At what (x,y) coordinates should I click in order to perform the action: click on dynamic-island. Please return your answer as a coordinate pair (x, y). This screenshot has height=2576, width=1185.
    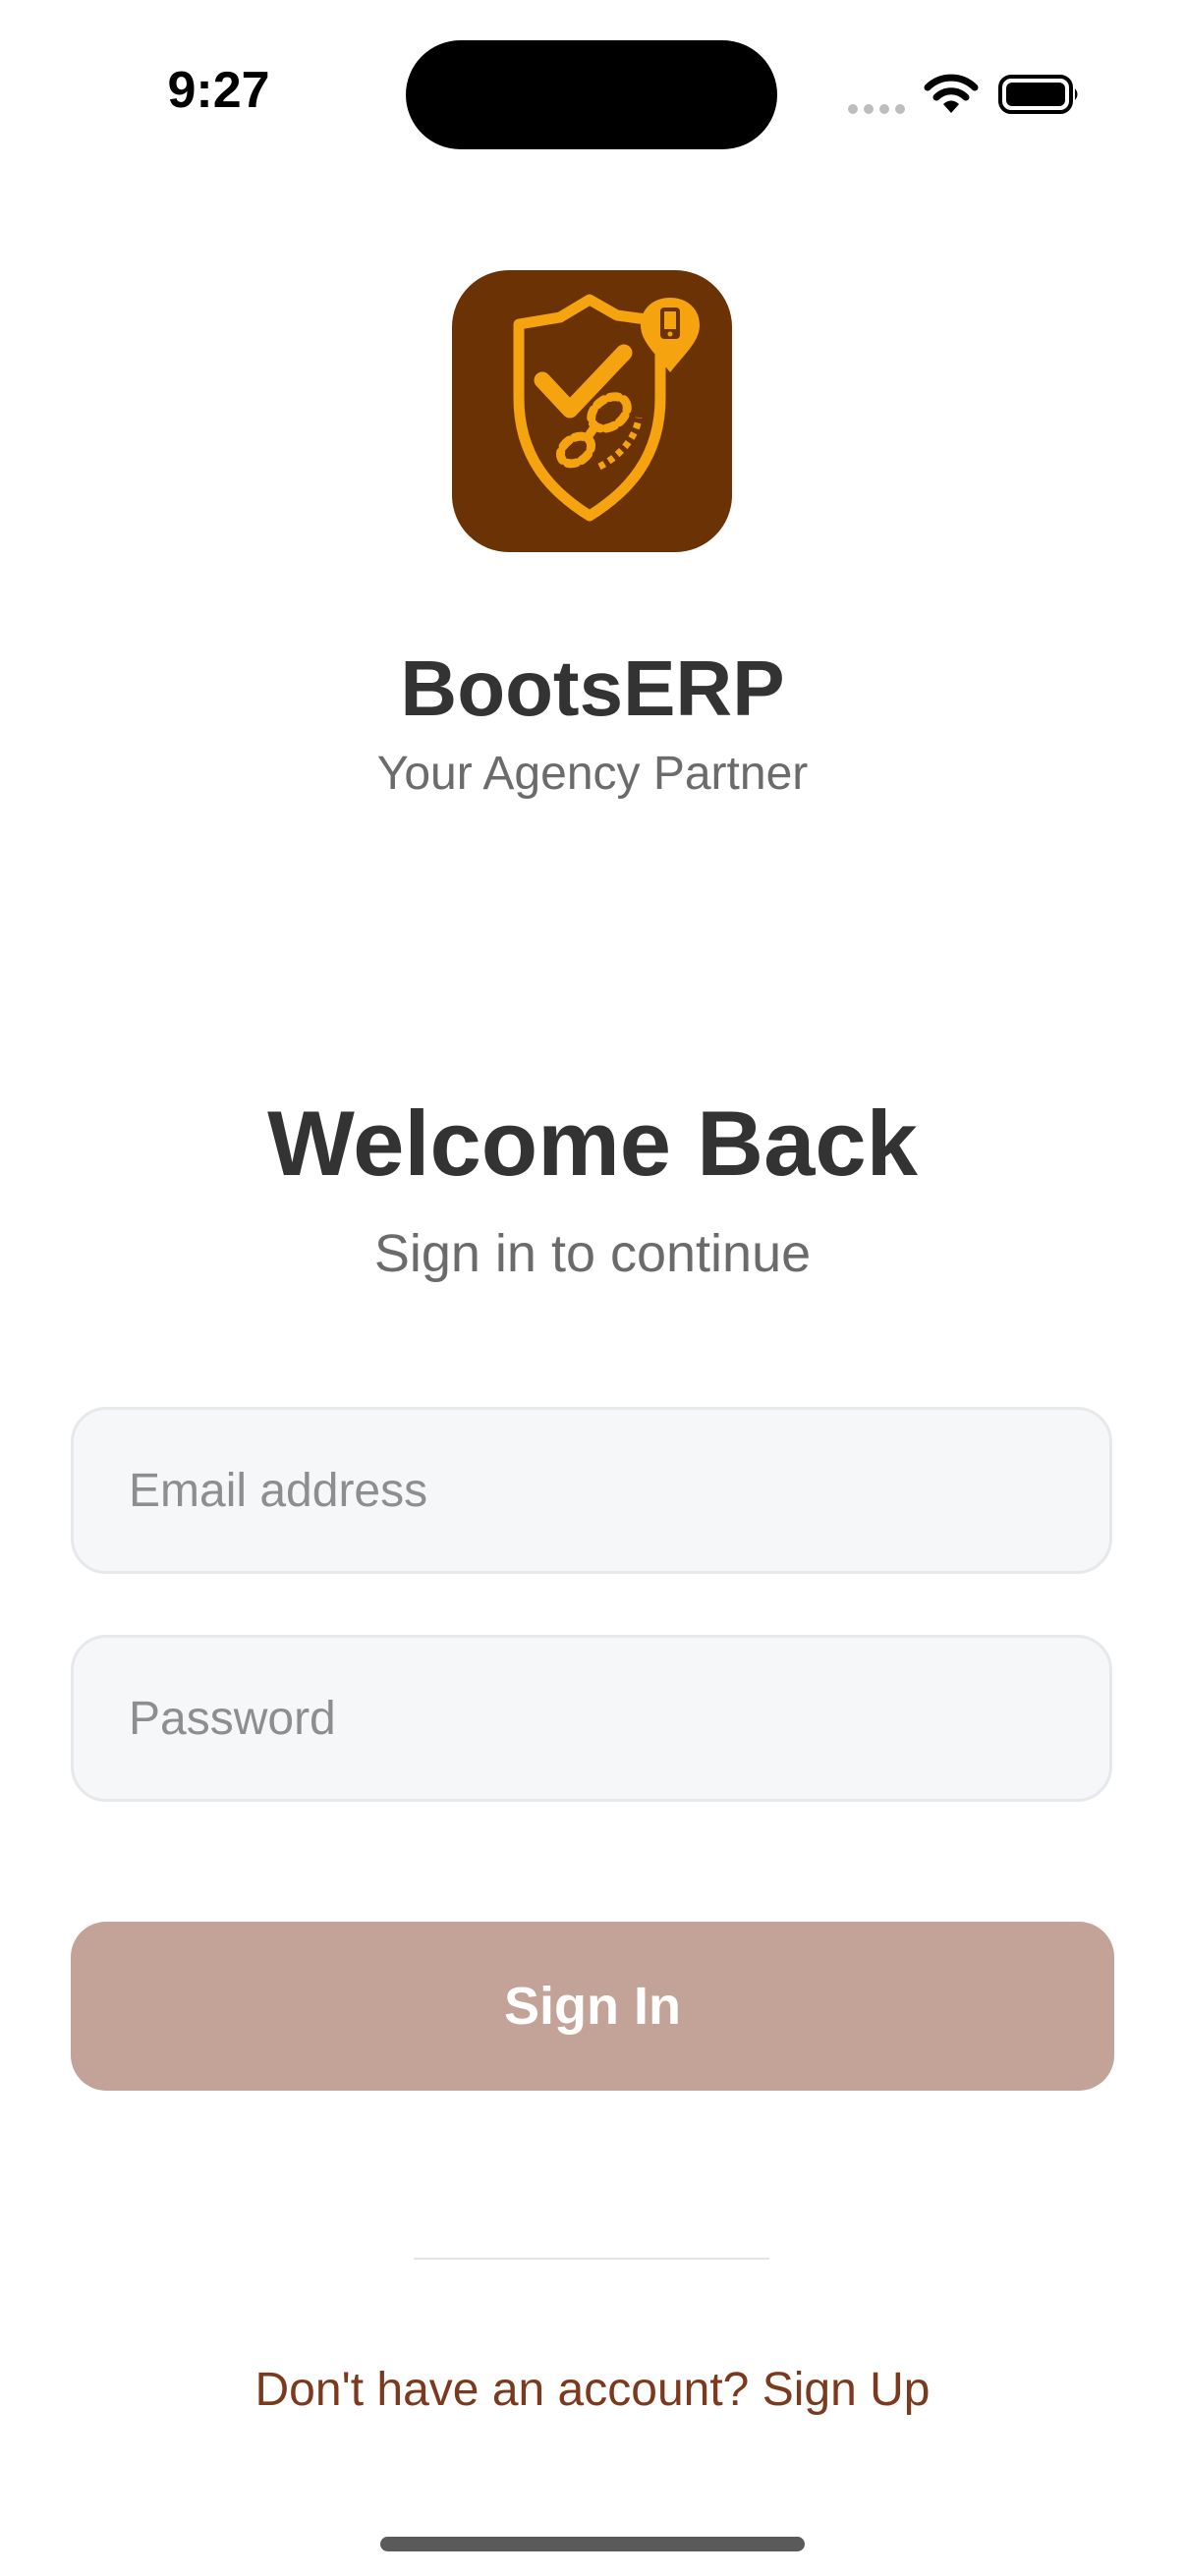
    Looking at the image, I should click on (592, 94).